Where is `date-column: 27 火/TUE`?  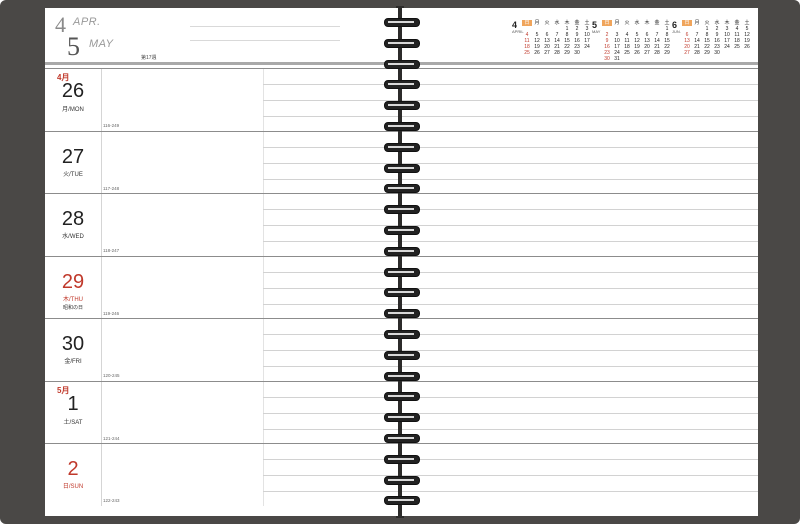 date-column: 27 火/TUE is located at coordinates (73, 162).